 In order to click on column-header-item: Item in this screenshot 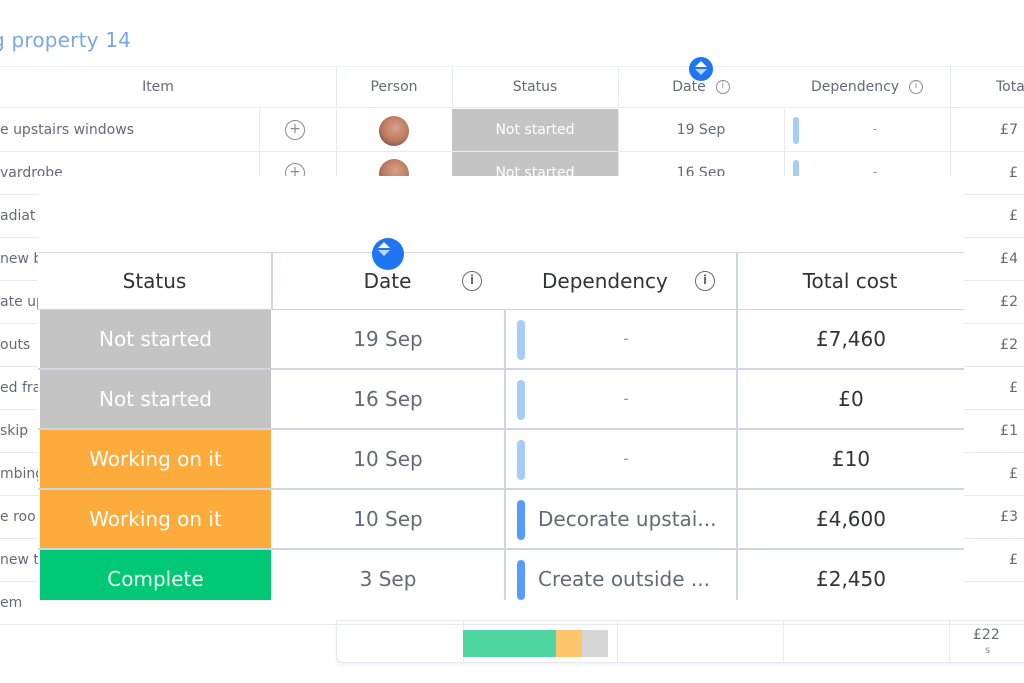, I will do `click(168, 87)`.